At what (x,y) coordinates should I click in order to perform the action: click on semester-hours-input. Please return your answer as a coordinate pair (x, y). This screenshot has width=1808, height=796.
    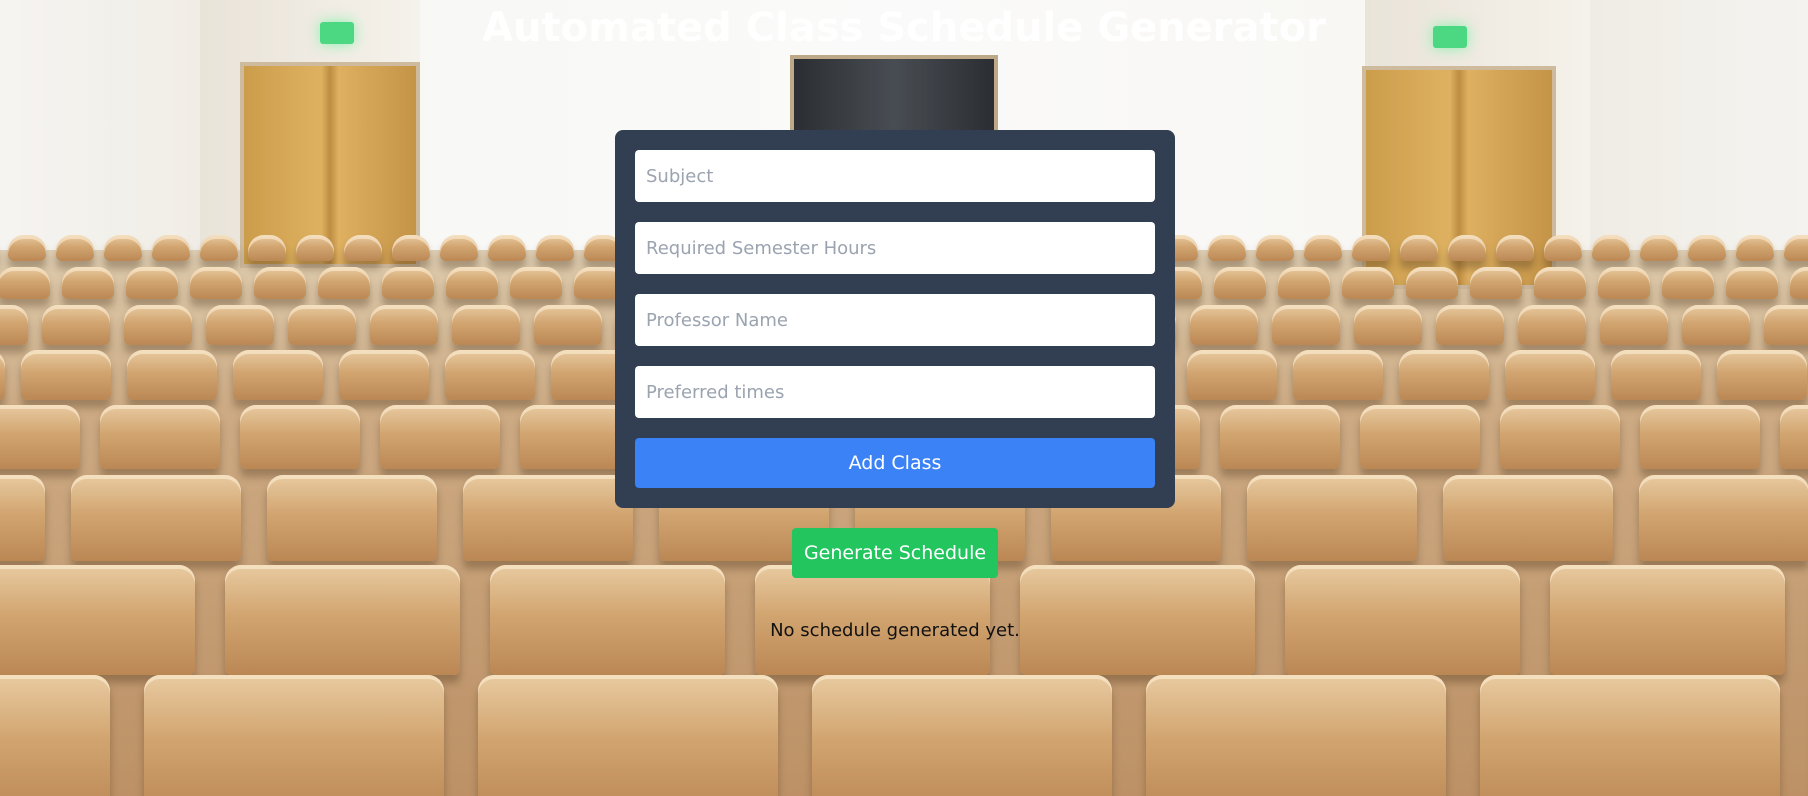
    Looking at the image, I should click on (895, 248).